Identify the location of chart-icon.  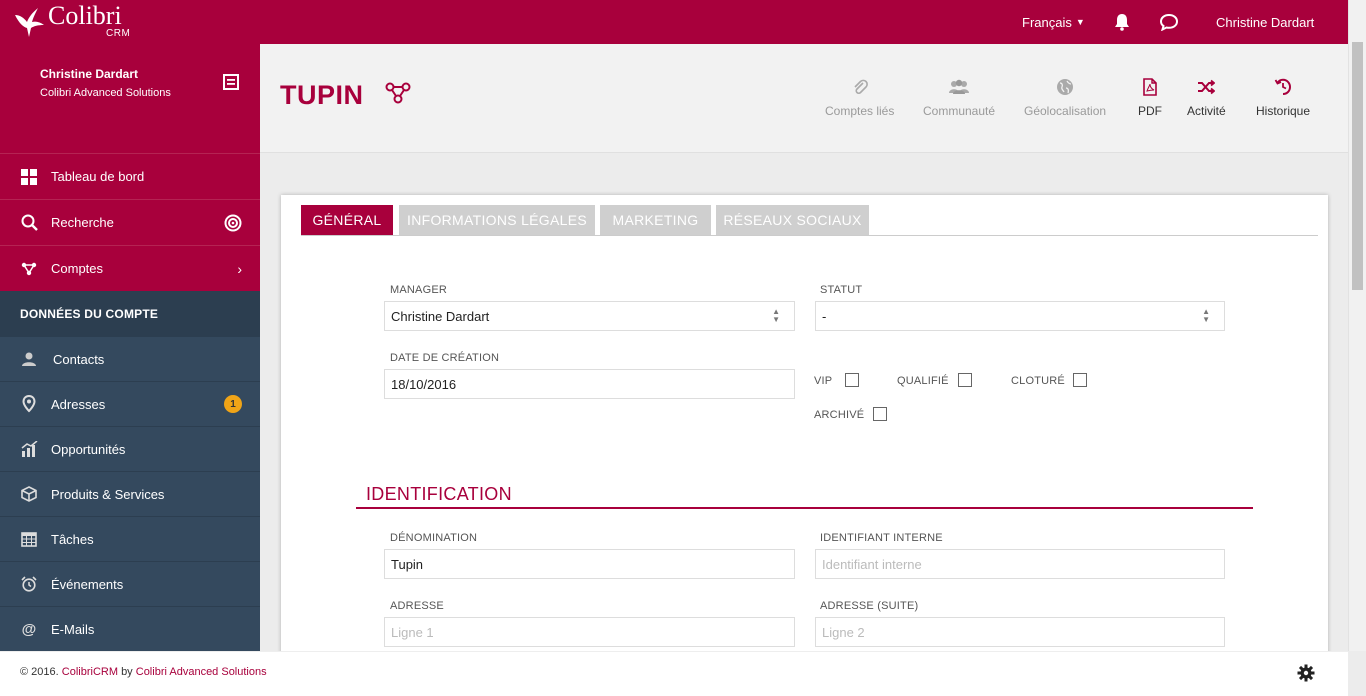
(29, 449).